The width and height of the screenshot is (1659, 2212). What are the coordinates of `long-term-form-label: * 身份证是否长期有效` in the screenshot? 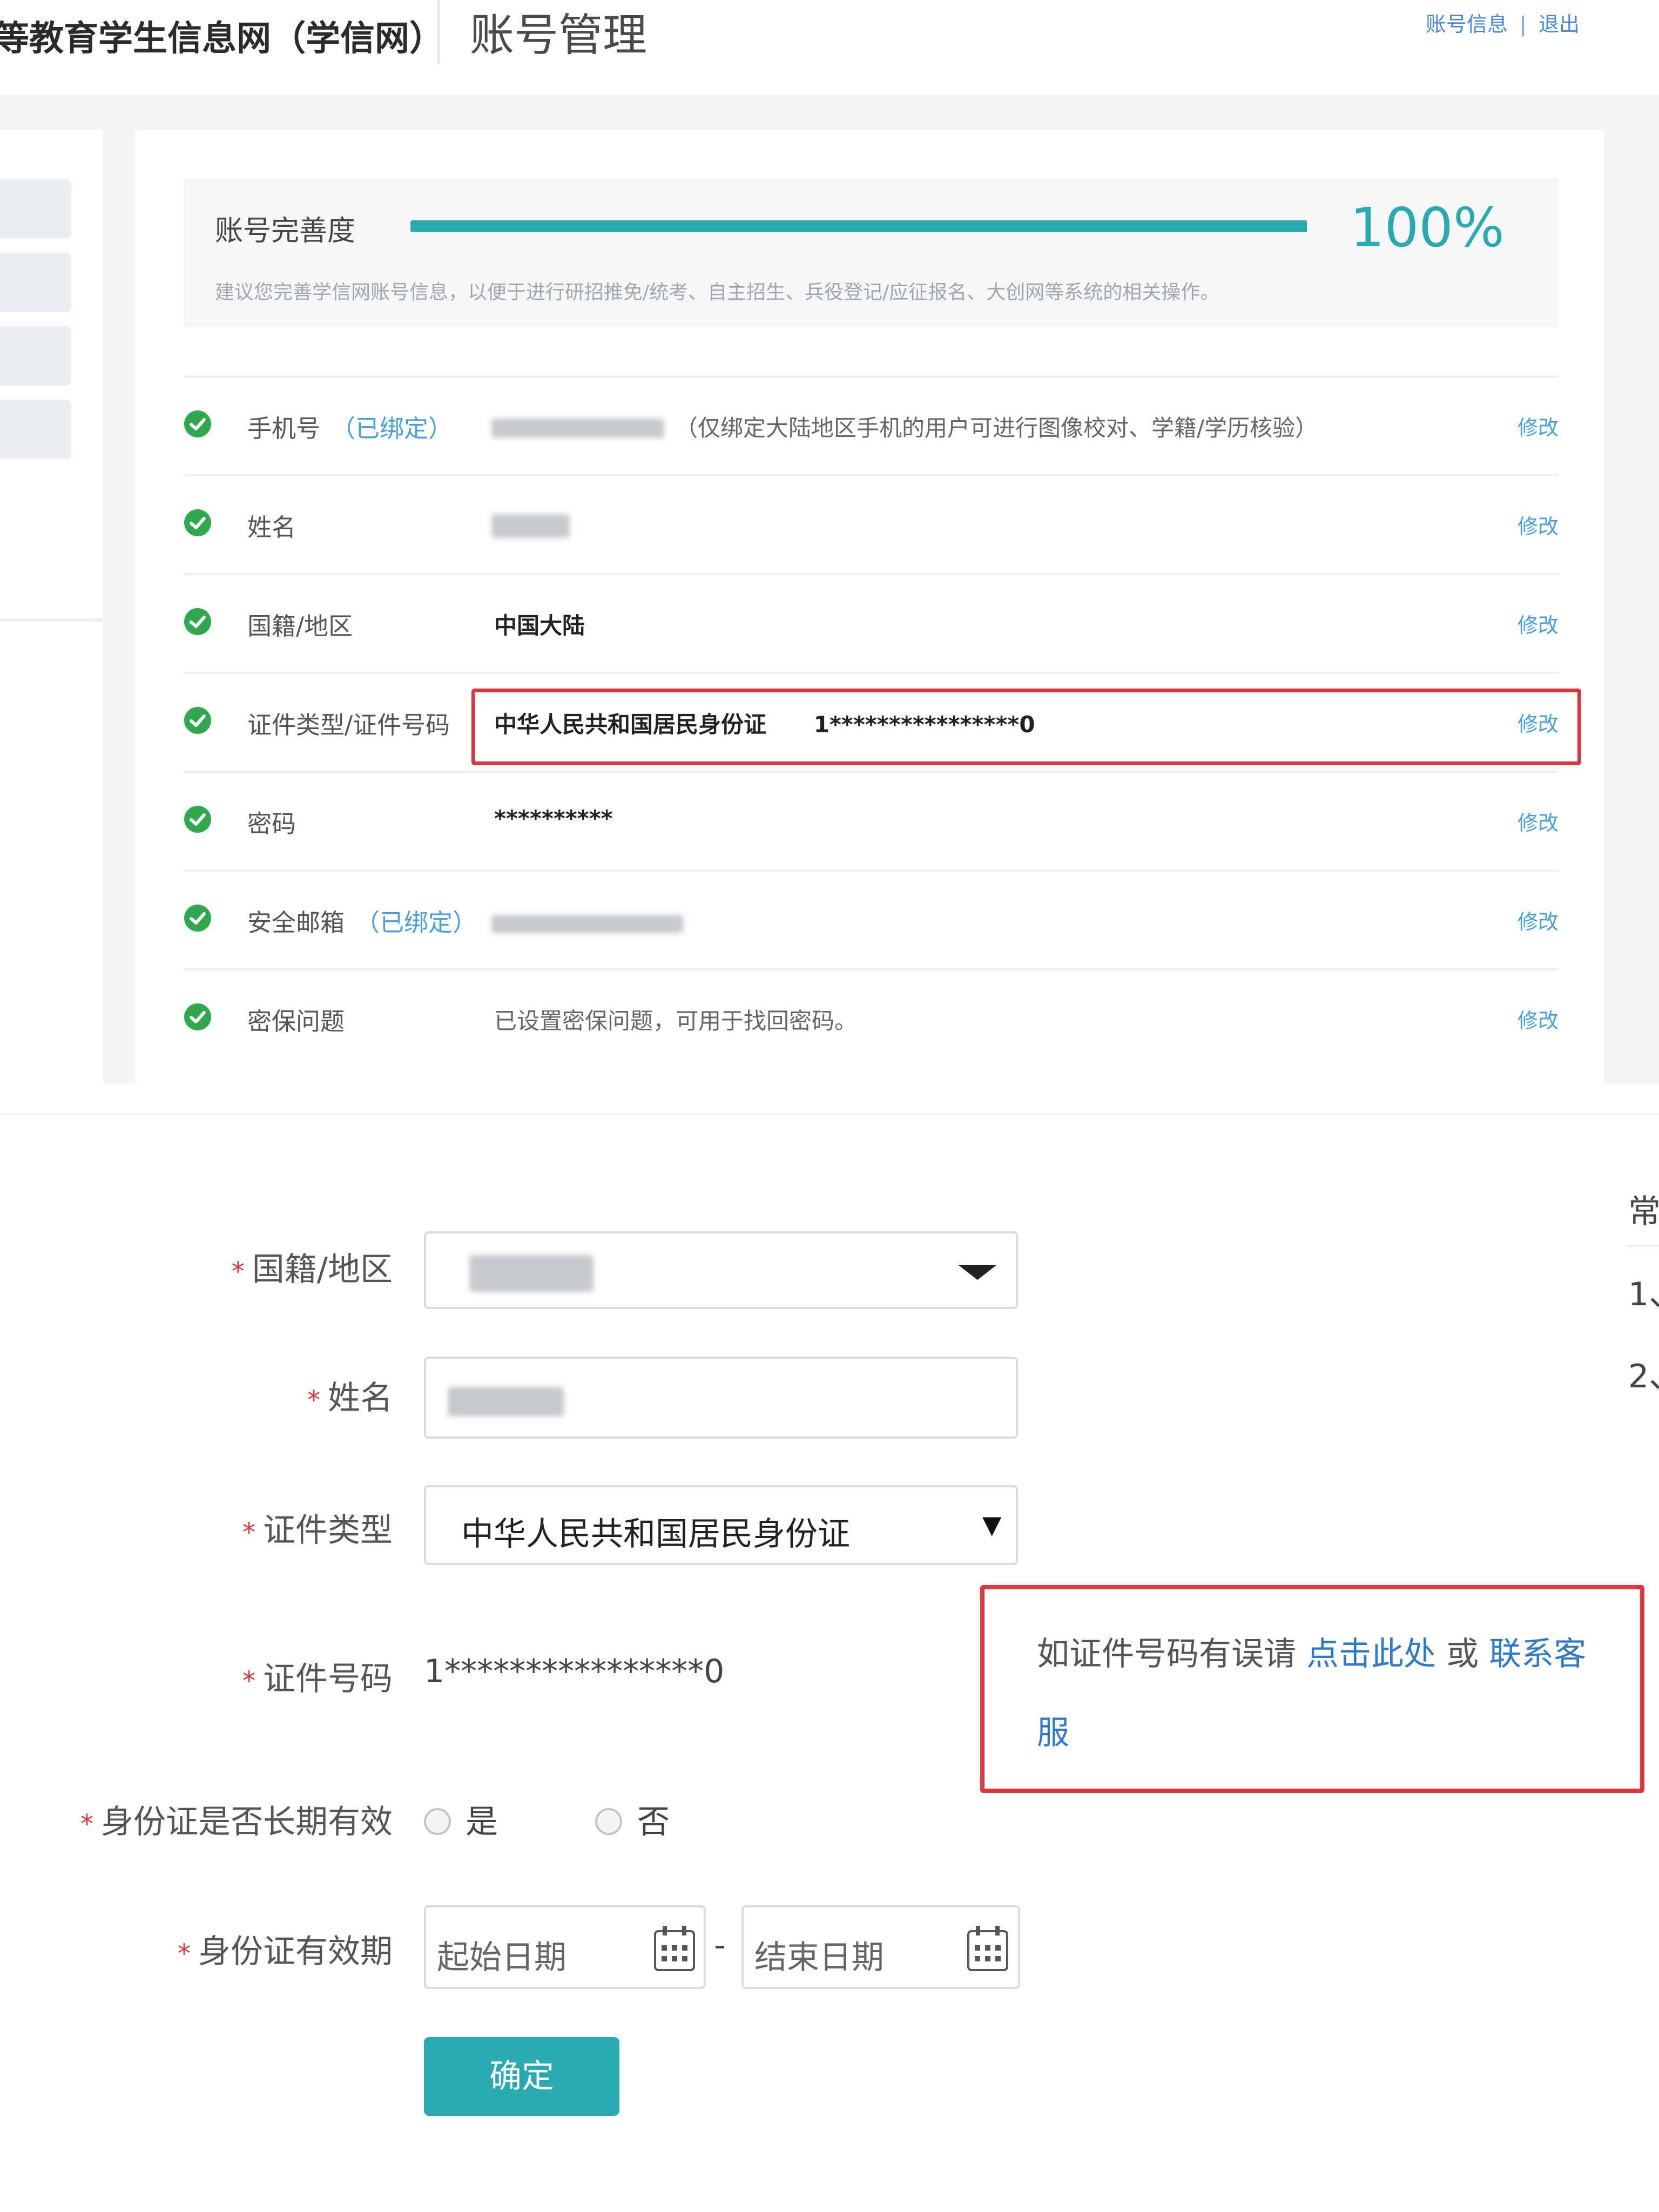 It's located at (236, 1822).